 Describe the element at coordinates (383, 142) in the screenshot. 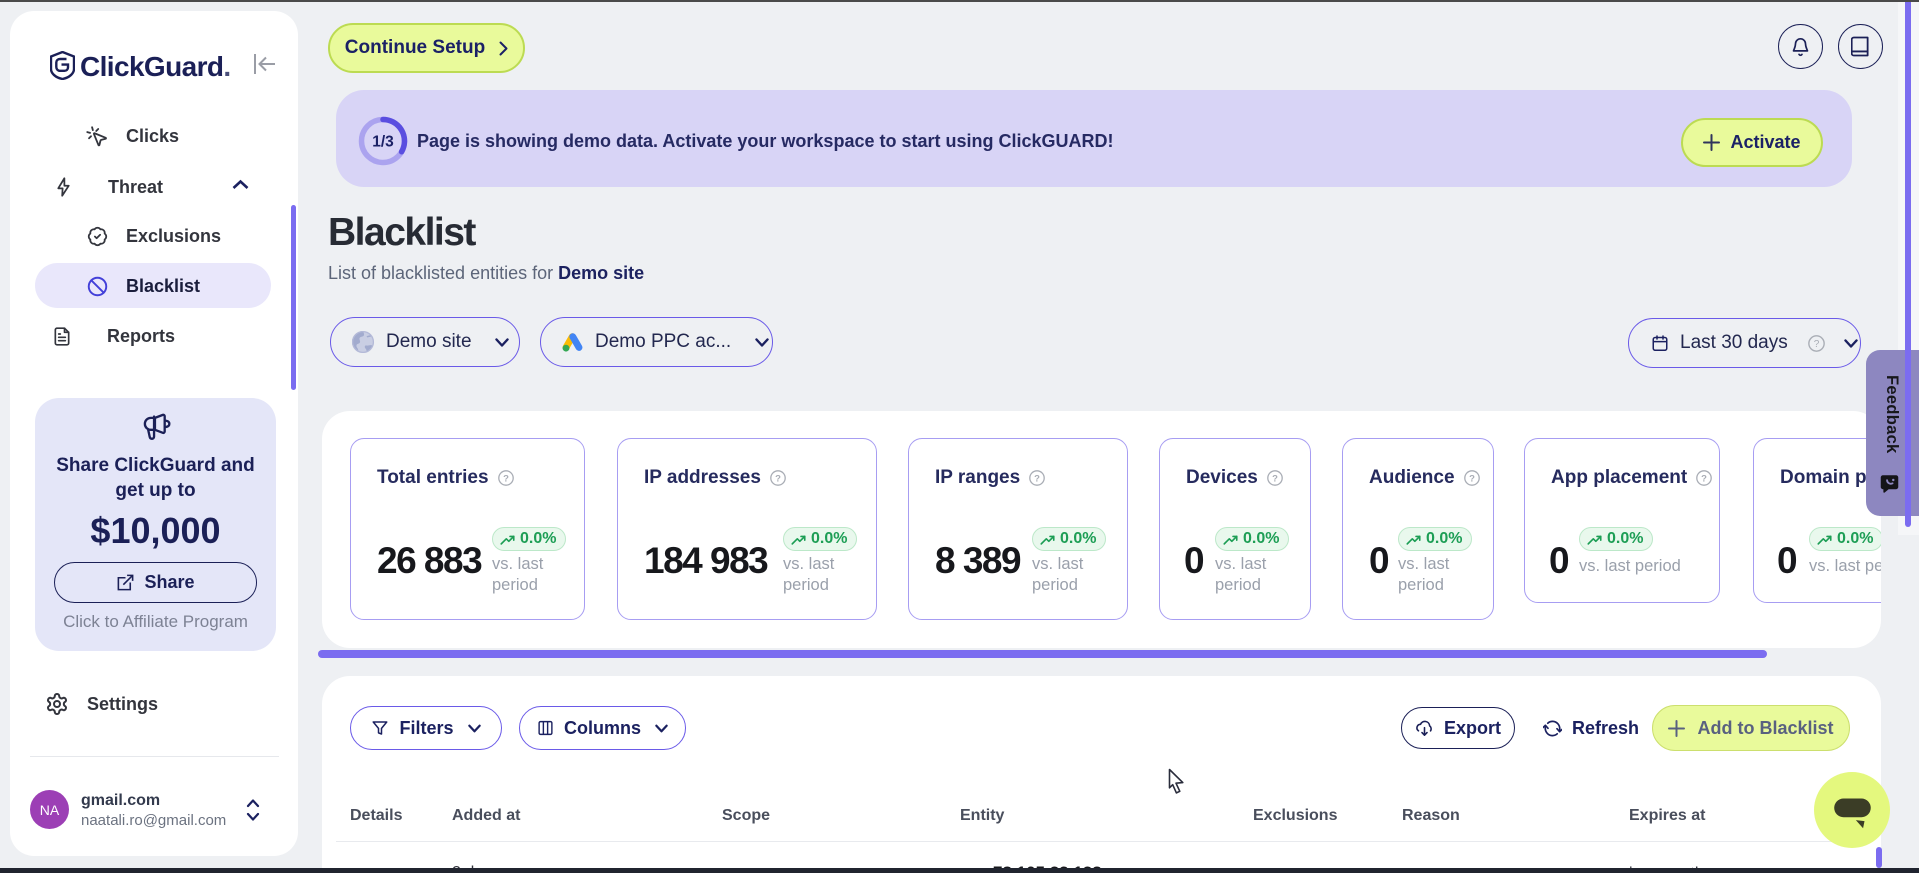

I see `svg-text: 1/3` at that location.